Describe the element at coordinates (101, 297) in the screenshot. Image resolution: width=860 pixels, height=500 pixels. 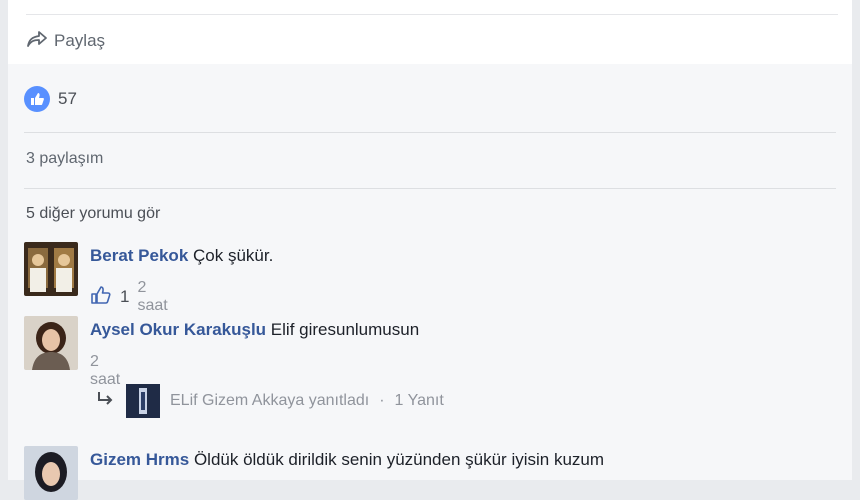
I see `thumbs-up-icon` at that location.